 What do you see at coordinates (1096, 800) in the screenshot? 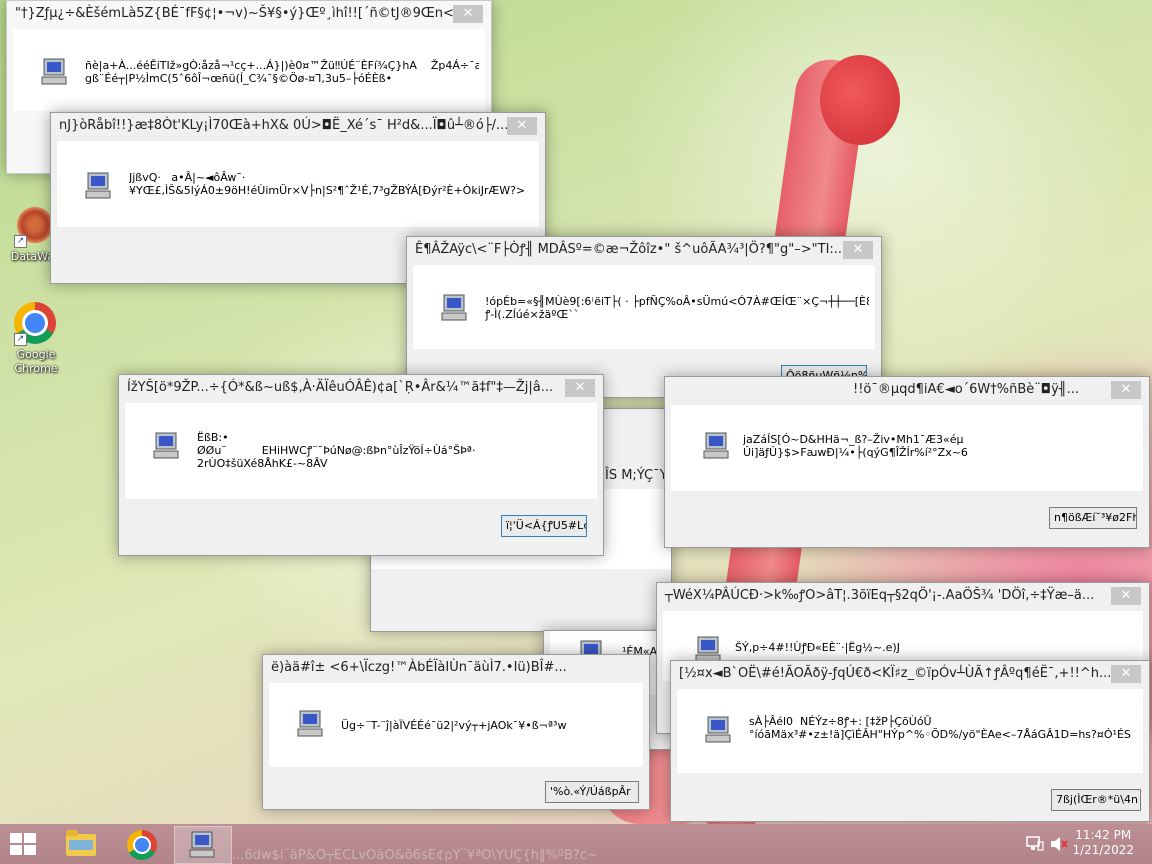
I see `dialog-button: 7ßj(ÌŒr®*ü\4n` at bounding box center [1096, 800].